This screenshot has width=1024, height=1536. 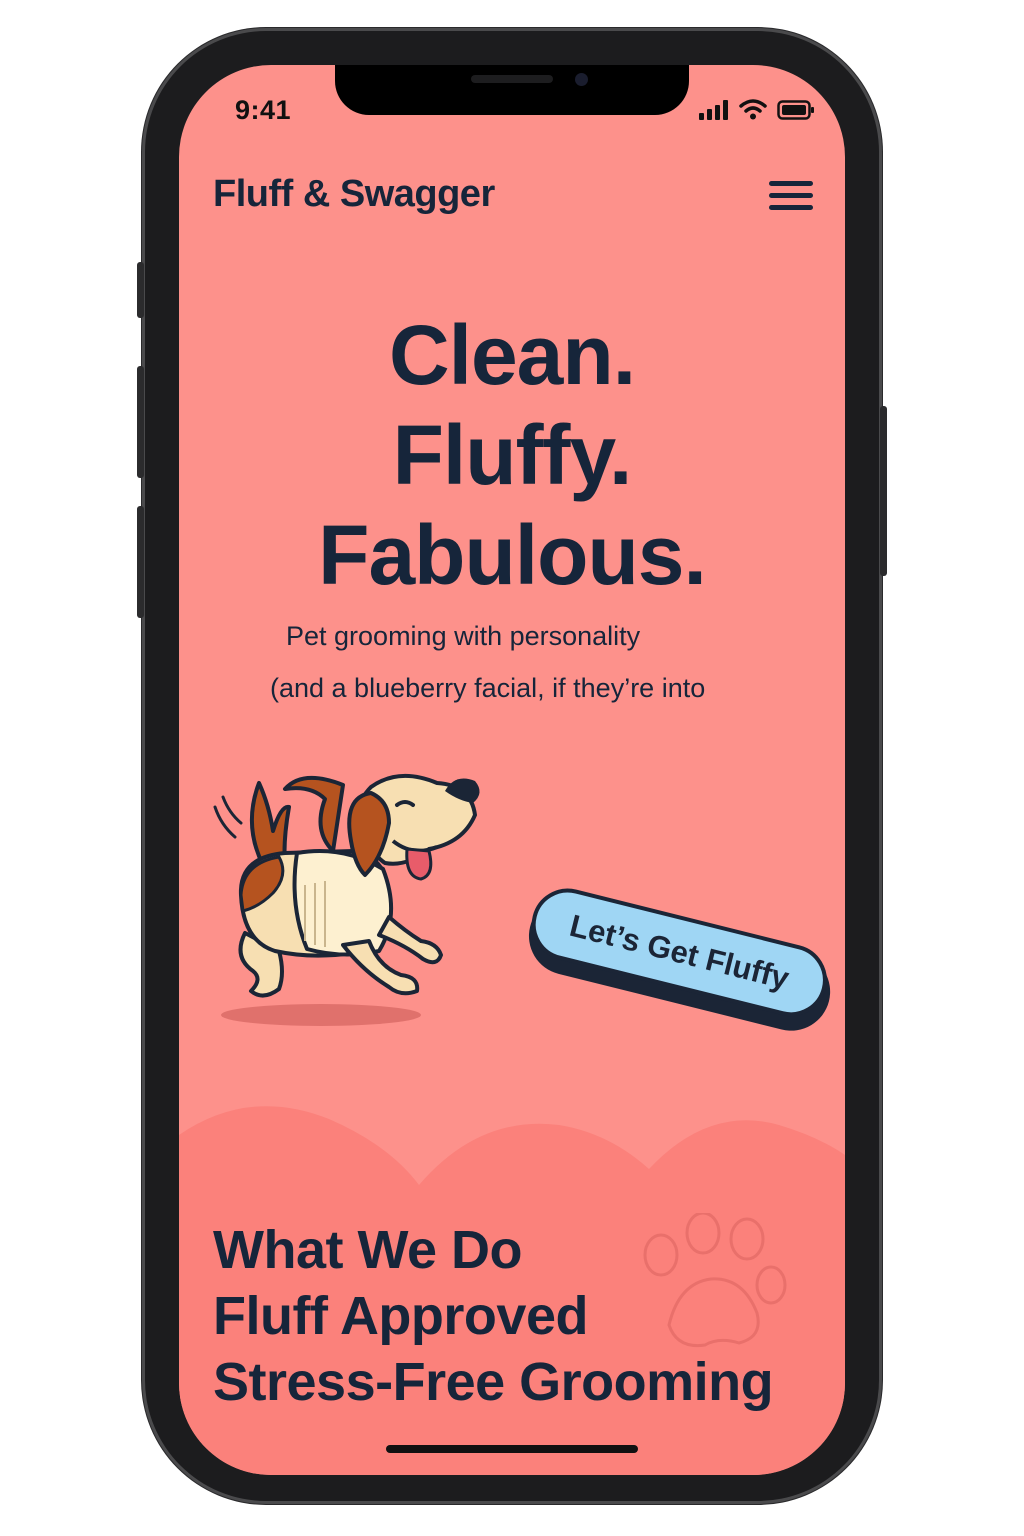 I want to click on hamburger-menu-icon, so click(x=792, y=199).